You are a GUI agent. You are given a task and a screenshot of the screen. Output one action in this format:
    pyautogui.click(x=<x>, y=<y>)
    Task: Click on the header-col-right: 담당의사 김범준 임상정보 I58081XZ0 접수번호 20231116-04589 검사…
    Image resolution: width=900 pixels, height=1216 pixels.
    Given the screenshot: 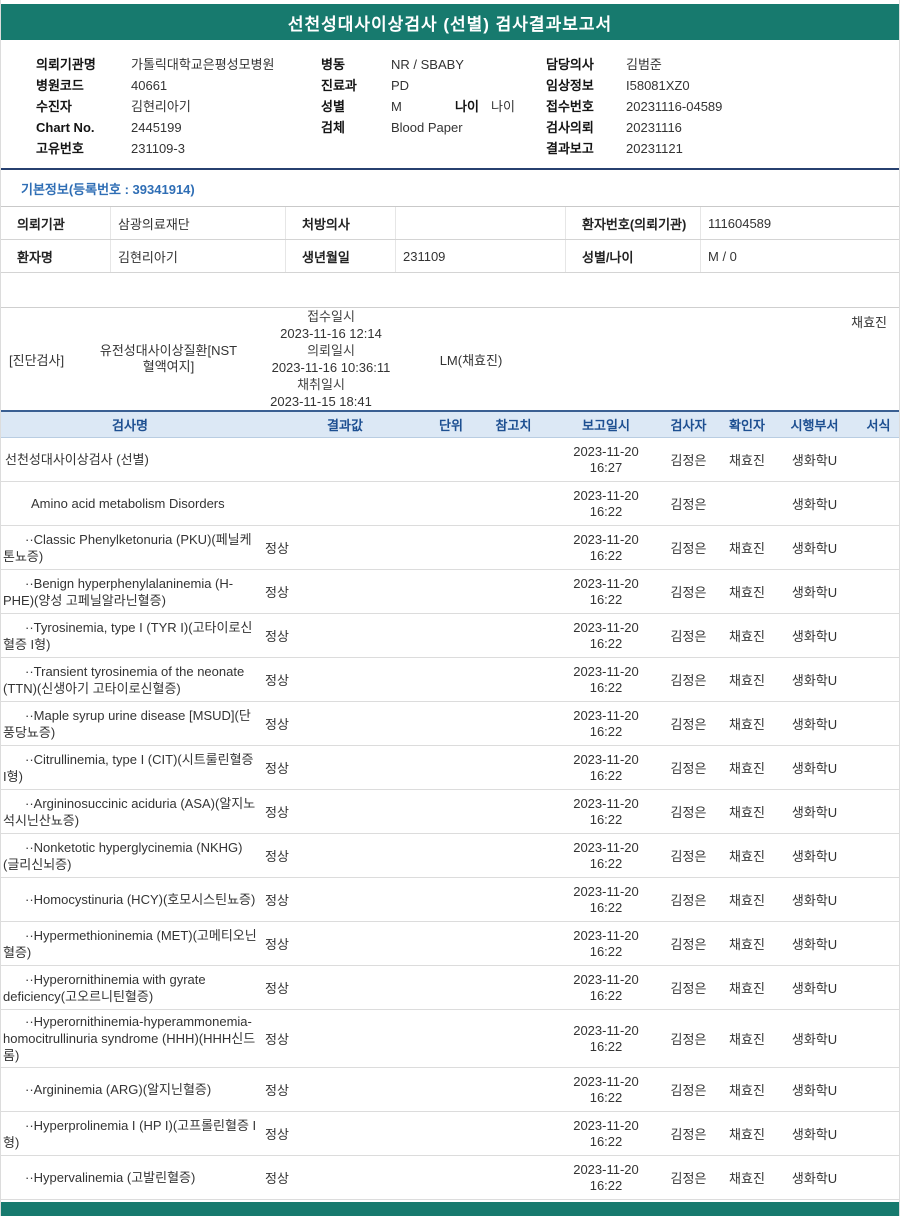 What is the action you would take?
    pyautogui.click(x=722, y=106)
    